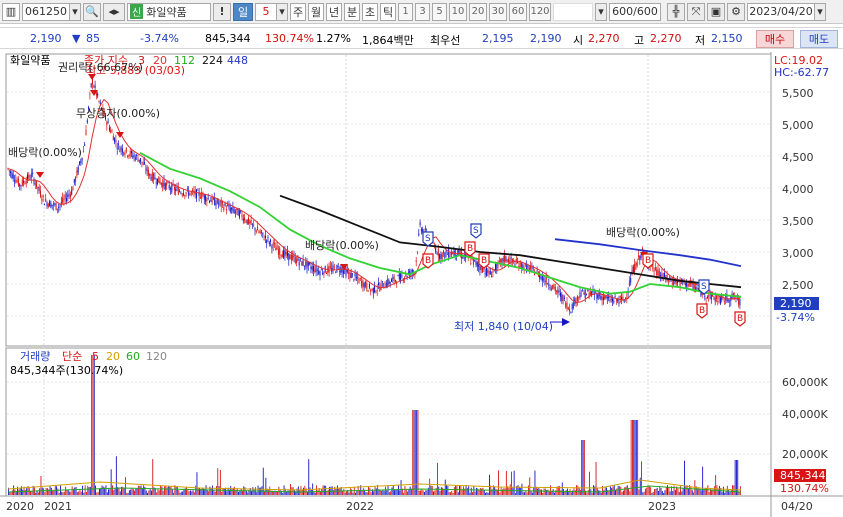 This screenshot has width=843, height=517. What do you see at coordinates (58, 506) in the screenshot?
I see `x-label-2021: 2021` at bounding box center [58, 506].